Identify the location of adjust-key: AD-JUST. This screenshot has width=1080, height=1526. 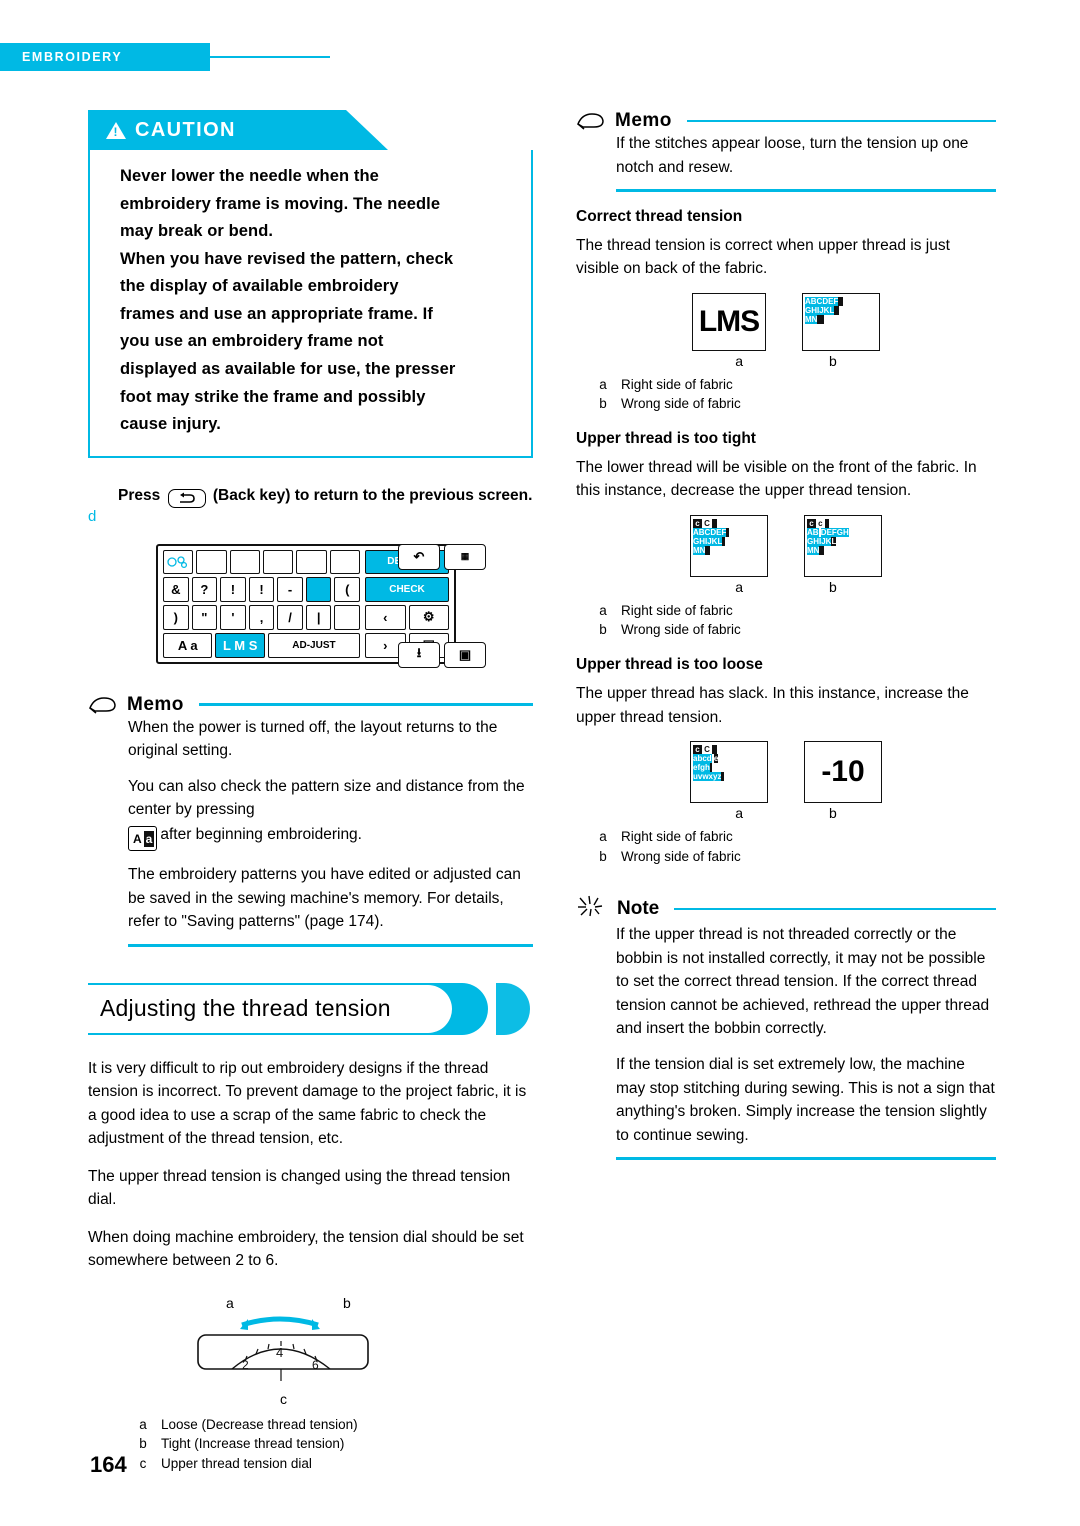
(313, 645).